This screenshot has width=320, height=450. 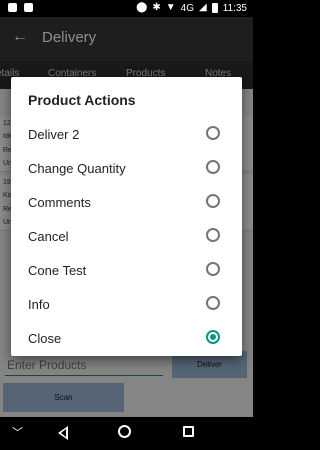 What do you see at coordinates (203, 7) in the screenshot?
I see `signal-icon: ◢` at bounding box center [203, 7].